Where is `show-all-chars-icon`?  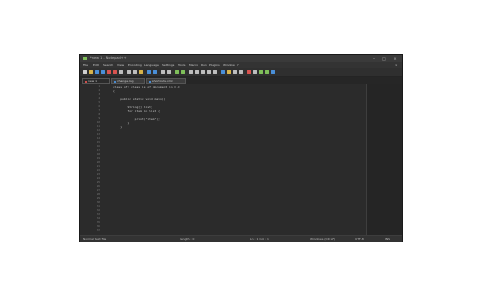
show-all-chars-icon is located at coordinates (209, 72).